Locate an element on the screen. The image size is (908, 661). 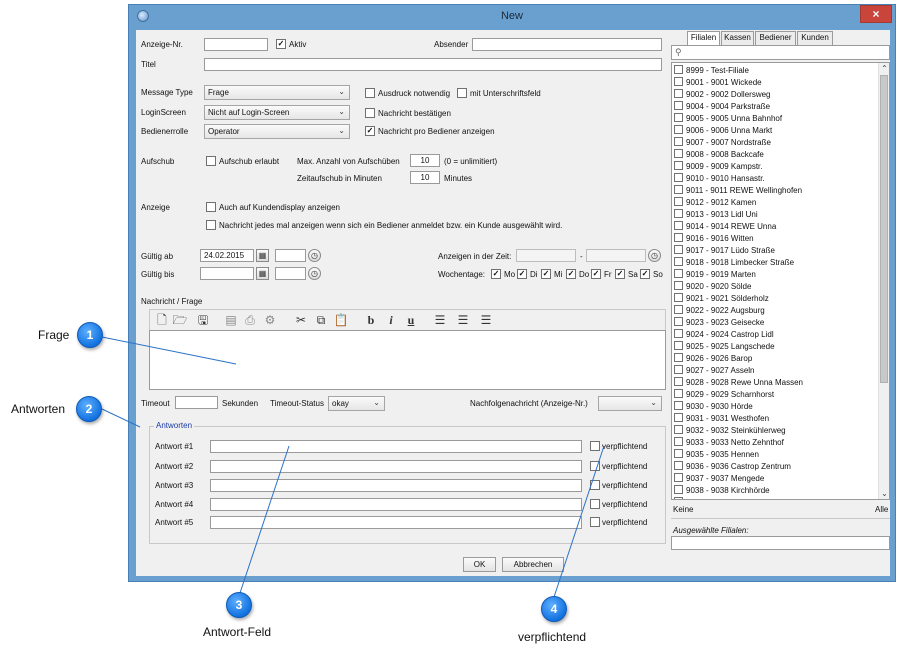
callout-badge-3: 3 is located at coordinates (239, 605).